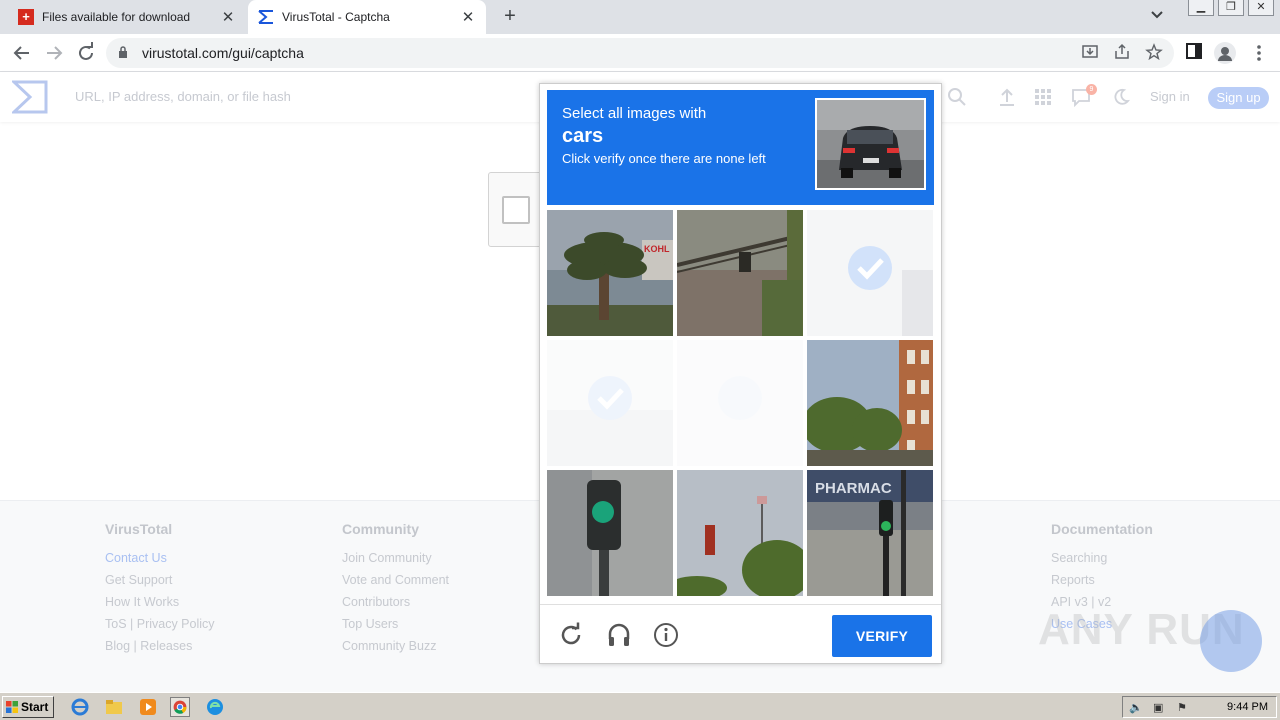 The height and width of the screenshot is (720, 1280). Describe the element at coordinates (183, 96) in the screenshot. I see `vt-search-input: URL, IP address, domain, or file hash` at that location.